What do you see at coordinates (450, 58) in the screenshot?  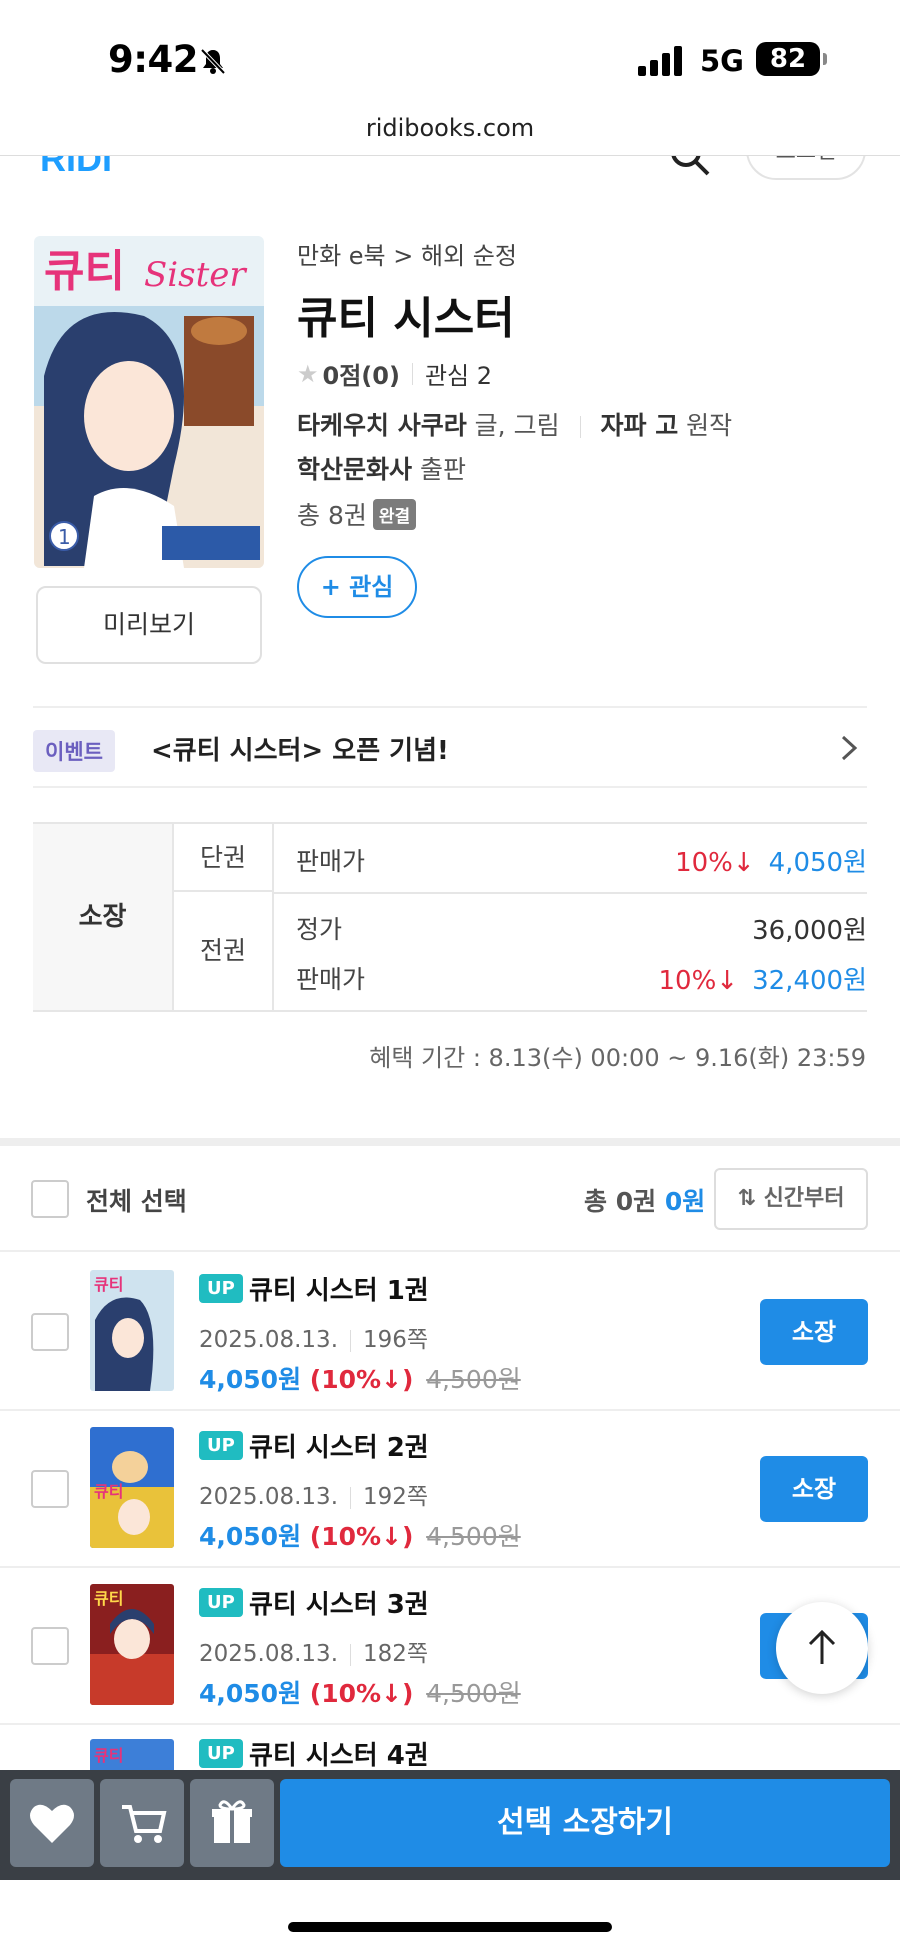 I see `status-bar: 9:42 5G 82` at bounding box center [450, 58].